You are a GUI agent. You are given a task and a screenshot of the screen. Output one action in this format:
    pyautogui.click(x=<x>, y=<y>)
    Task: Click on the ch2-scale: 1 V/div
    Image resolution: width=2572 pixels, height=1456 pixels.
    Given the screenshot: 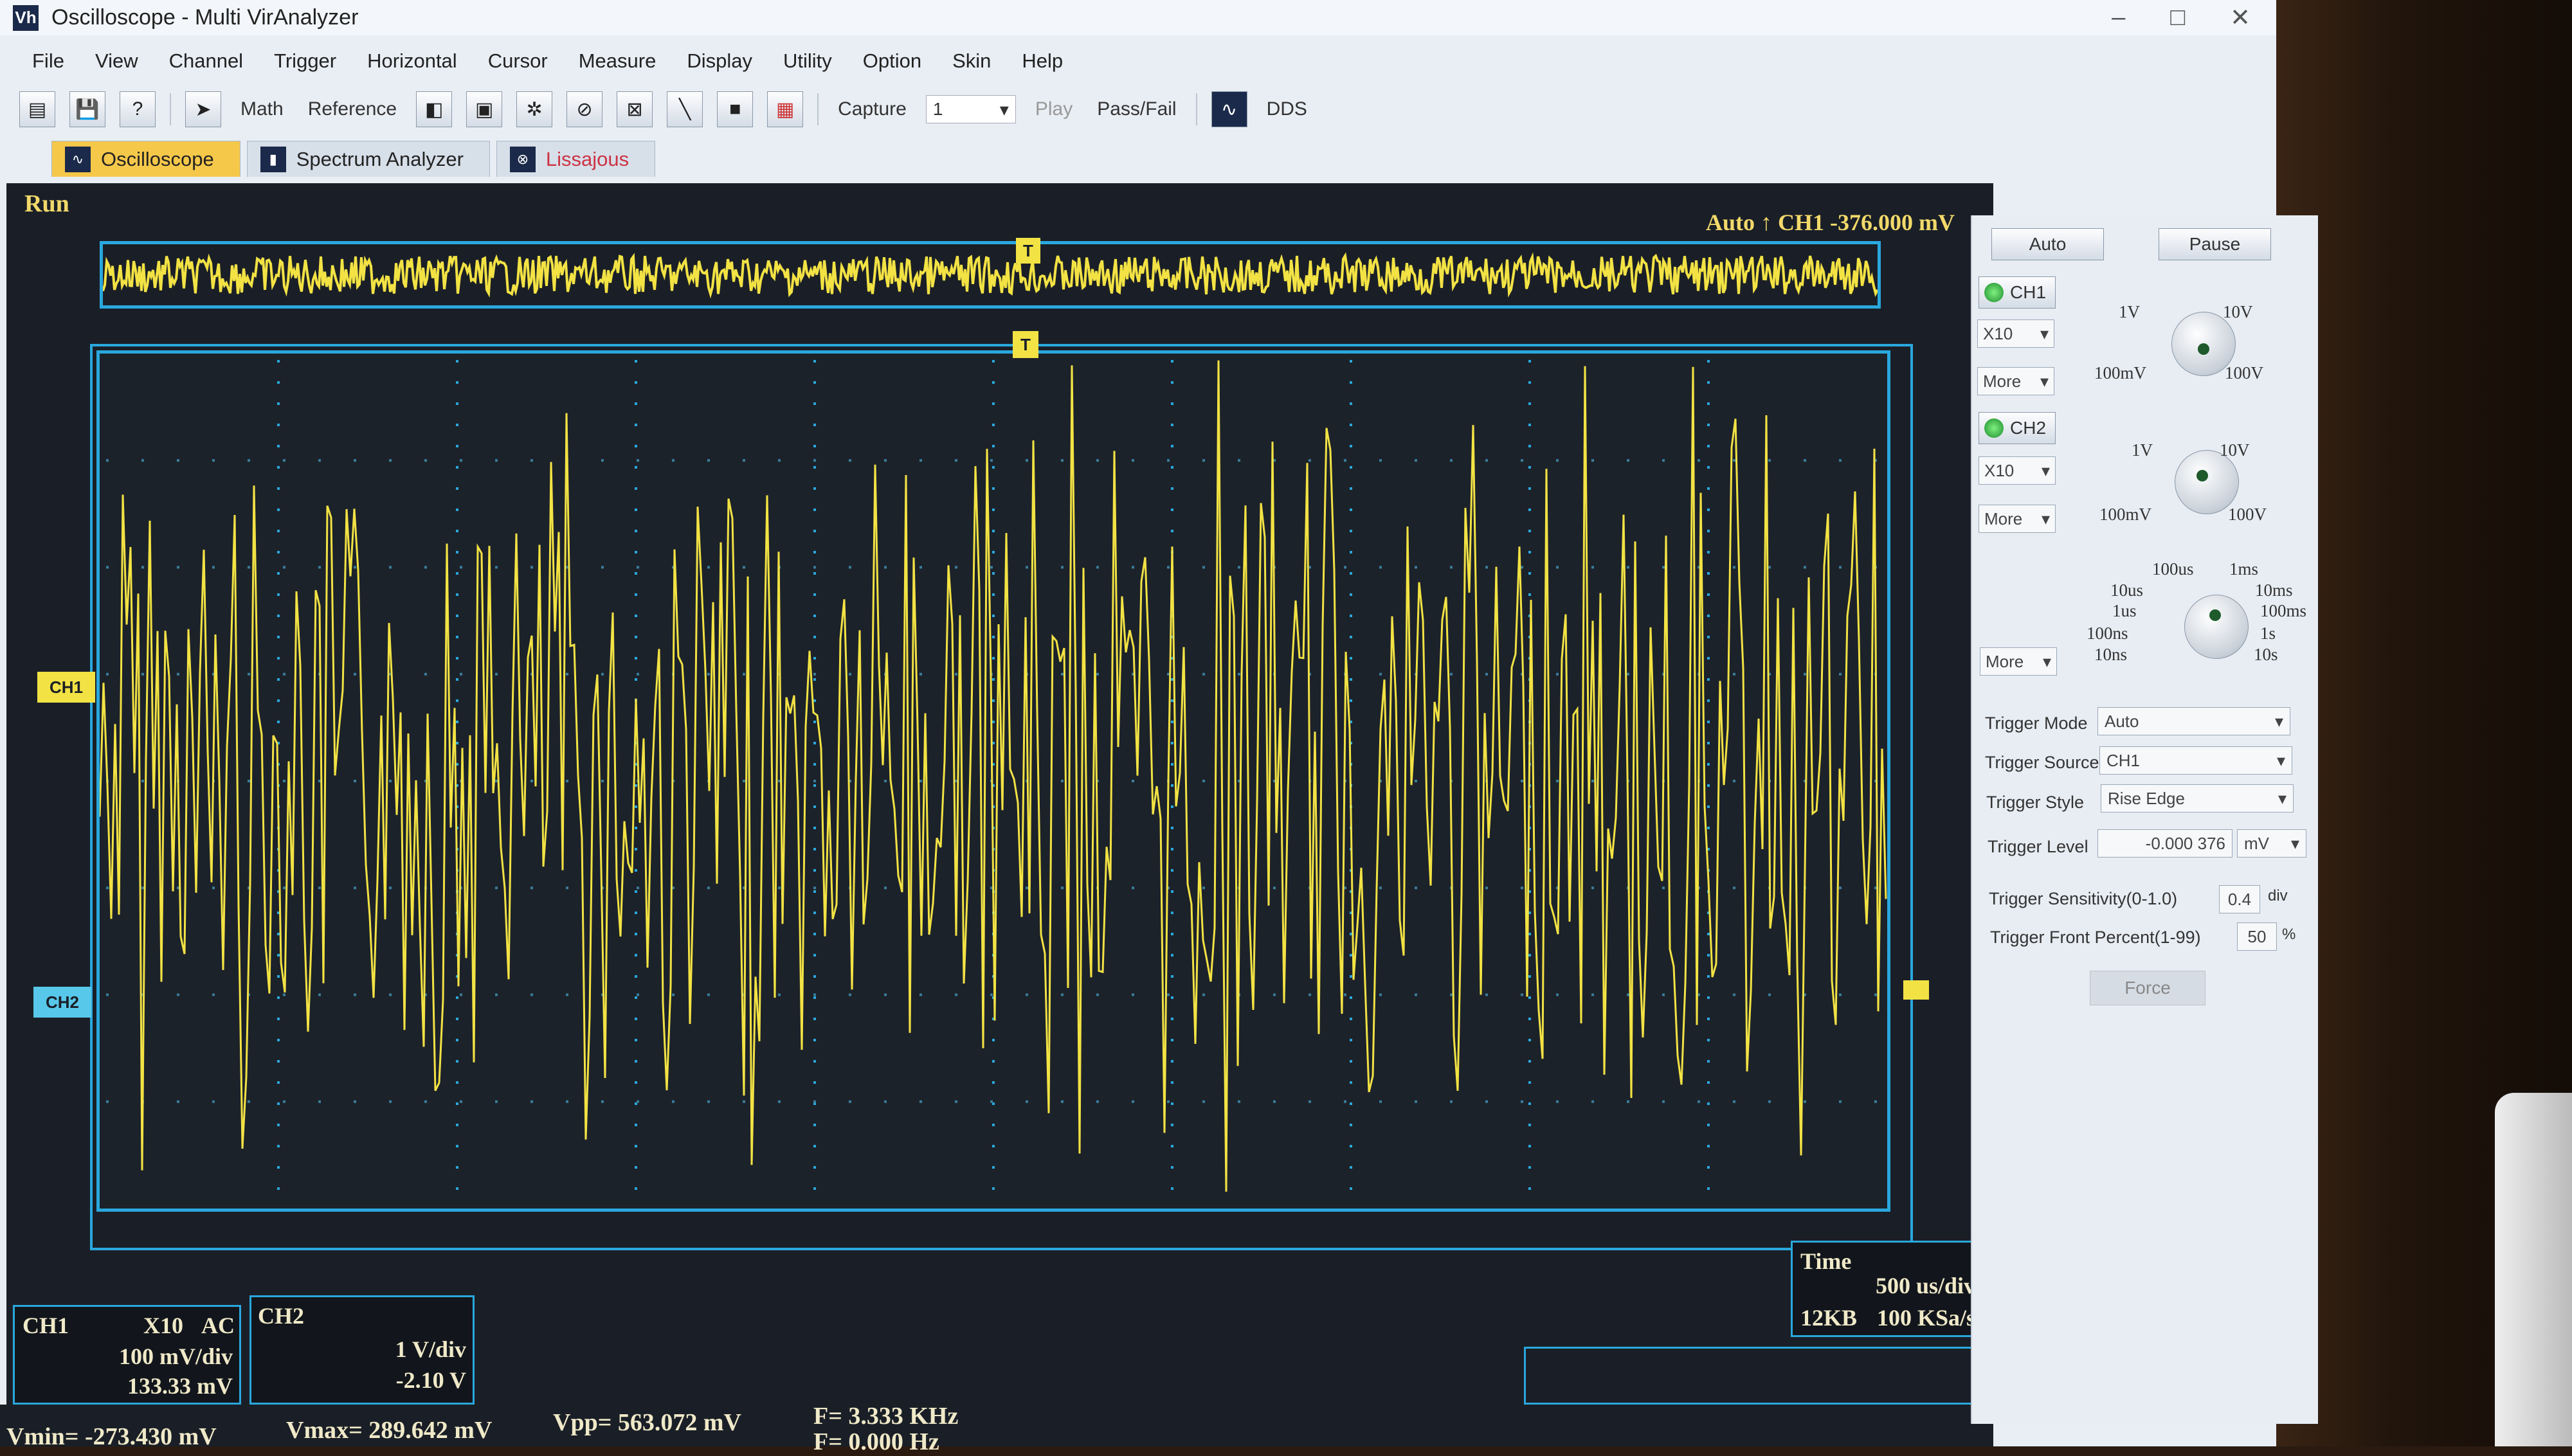 What is the action you would take?
    pyautogui.click(x=430, y=1349)
    